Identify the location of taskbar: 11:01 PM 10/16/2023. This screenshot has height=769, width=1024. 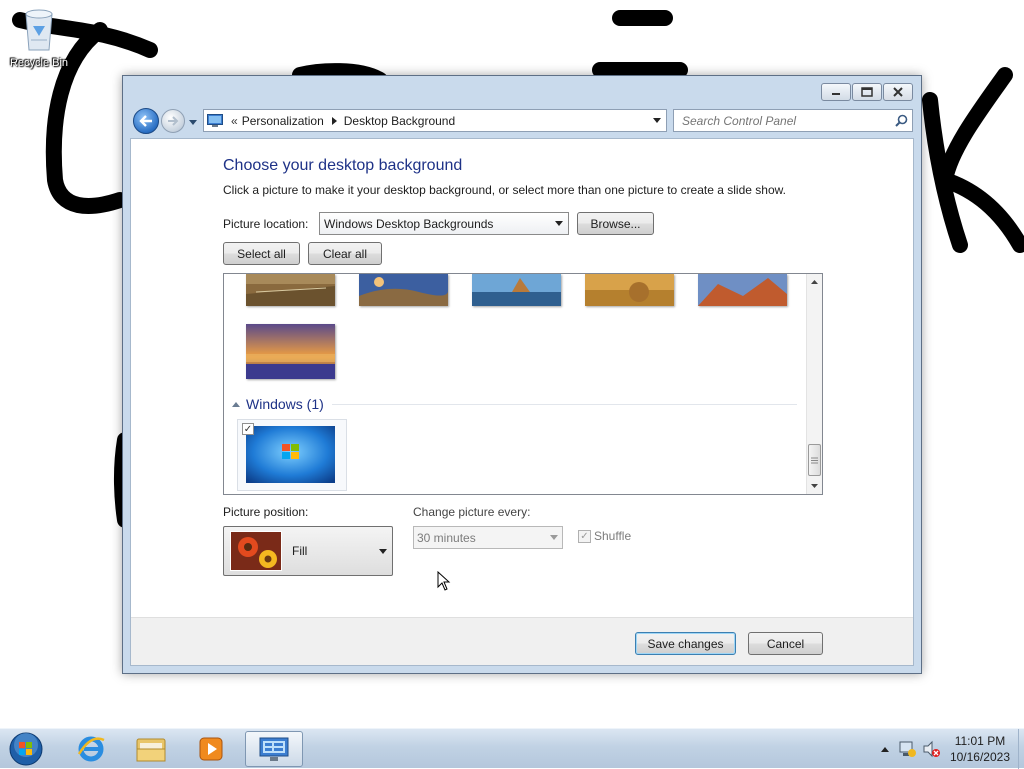
(512, 748).